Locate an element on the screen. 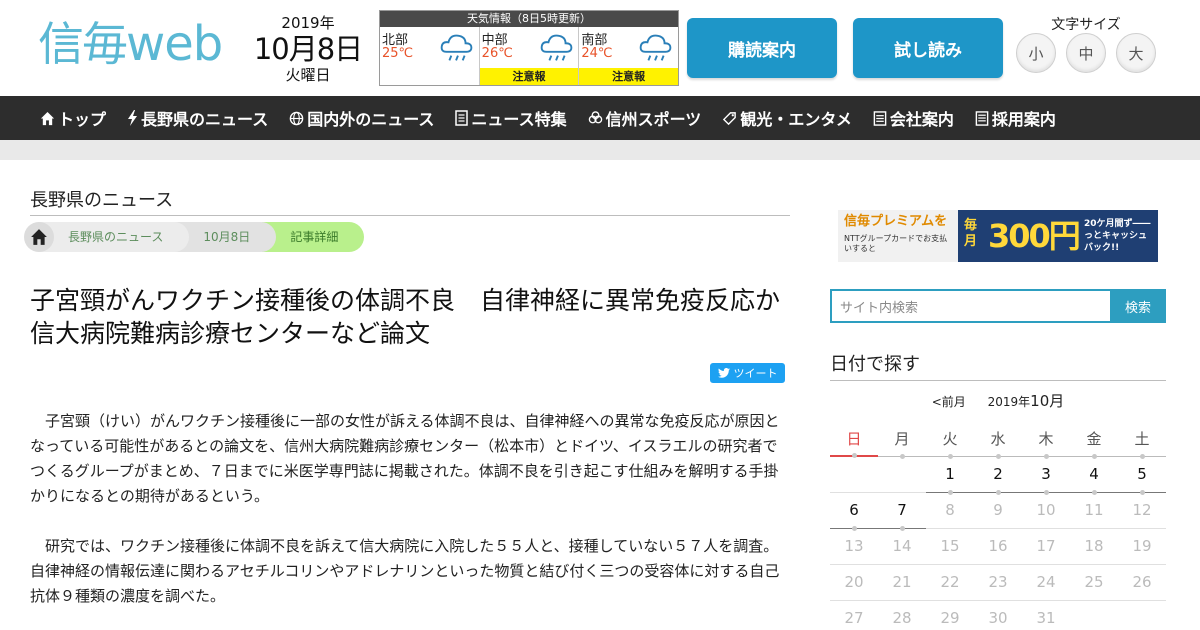 This screenshot has width=1200, height=630. calendar-day: 6 is located at coordinates (854, 511).